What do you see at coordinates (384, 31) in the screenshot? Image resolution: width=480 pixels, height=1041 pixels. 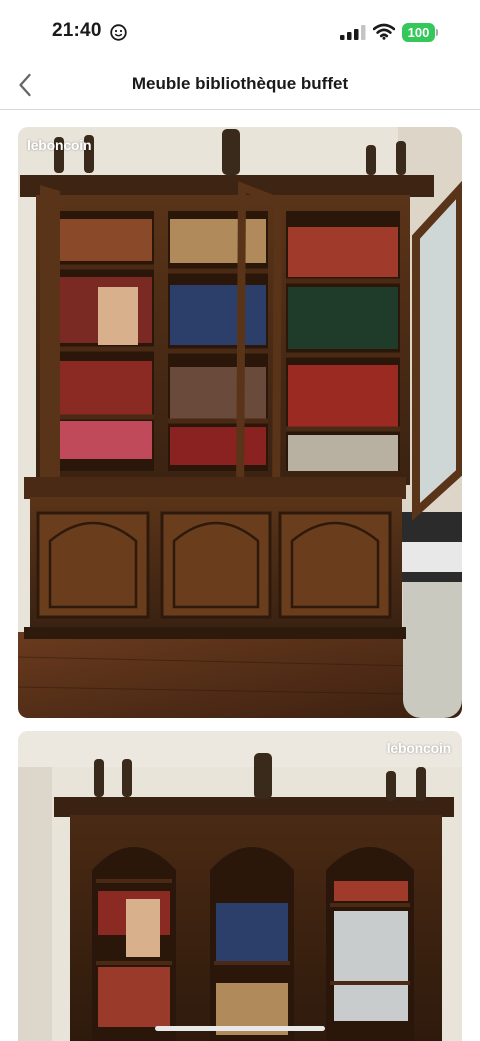 I see `wifi-icon` at bounding box center [384, 31].